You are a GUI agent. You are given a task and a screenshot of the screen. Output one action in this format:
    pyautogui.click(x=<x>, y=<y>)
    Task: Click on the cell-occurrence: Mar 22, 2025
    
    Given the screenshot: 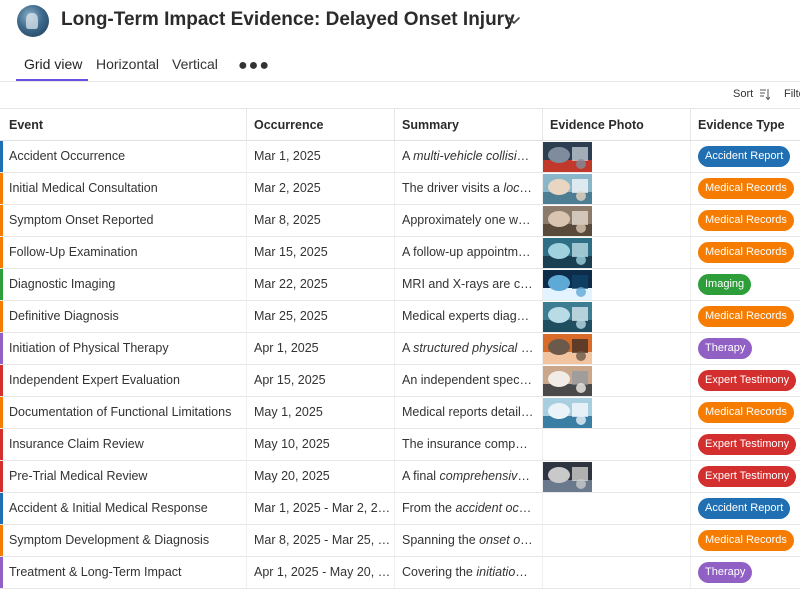 What is the action you would take?
    pyautogui.click(x=321, y=284)
    